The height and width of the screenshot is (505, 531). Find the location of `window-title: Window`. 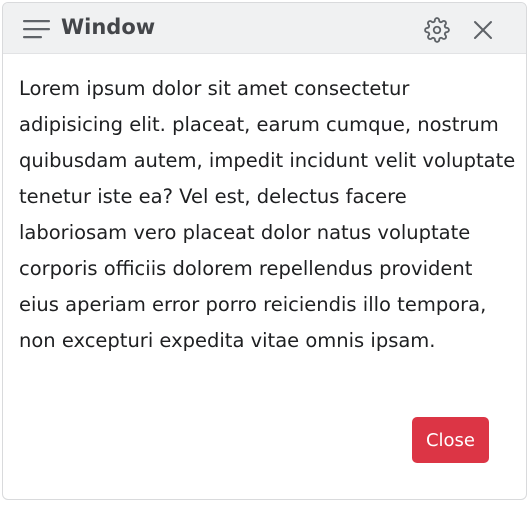

window-title: Window is located at coordinates (108, 27).